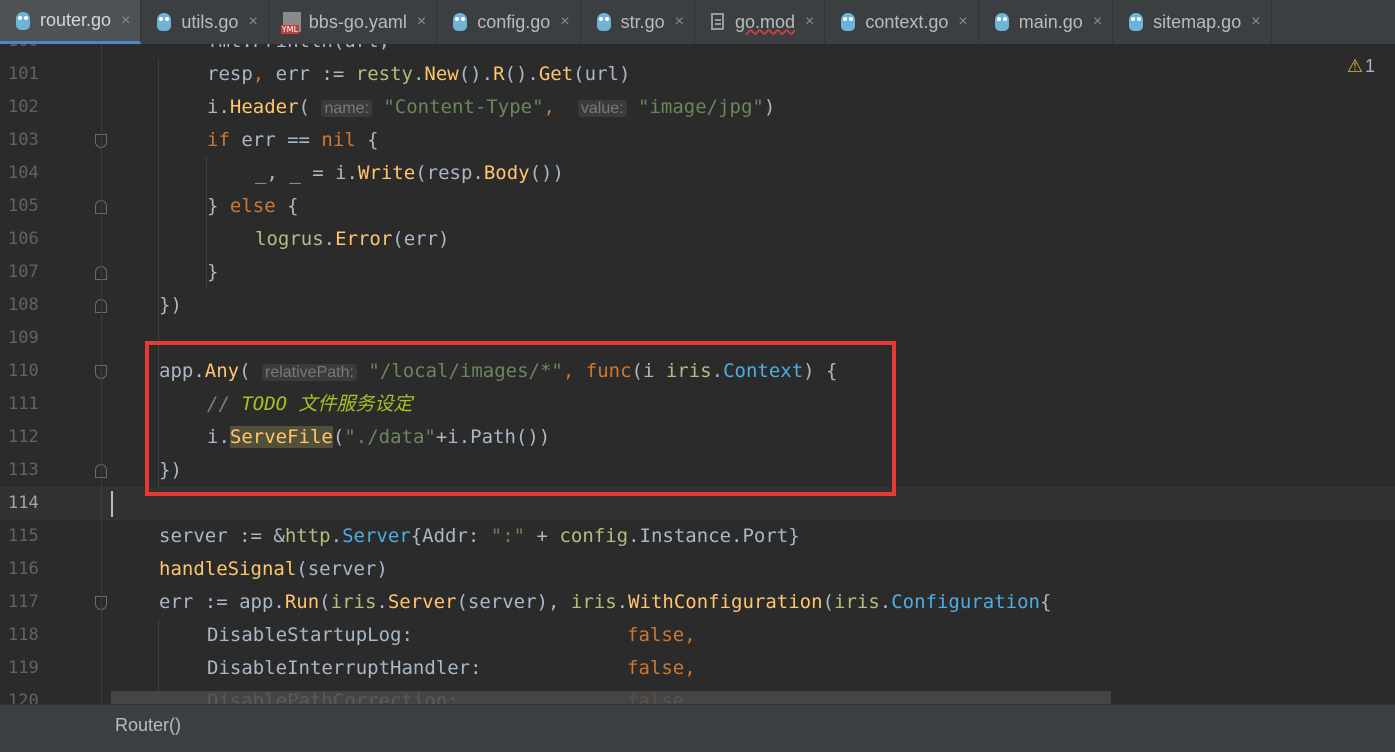 This screenshot has width=1395, height=752. I want to click on tab-label: main.go, so click(1050, 21).